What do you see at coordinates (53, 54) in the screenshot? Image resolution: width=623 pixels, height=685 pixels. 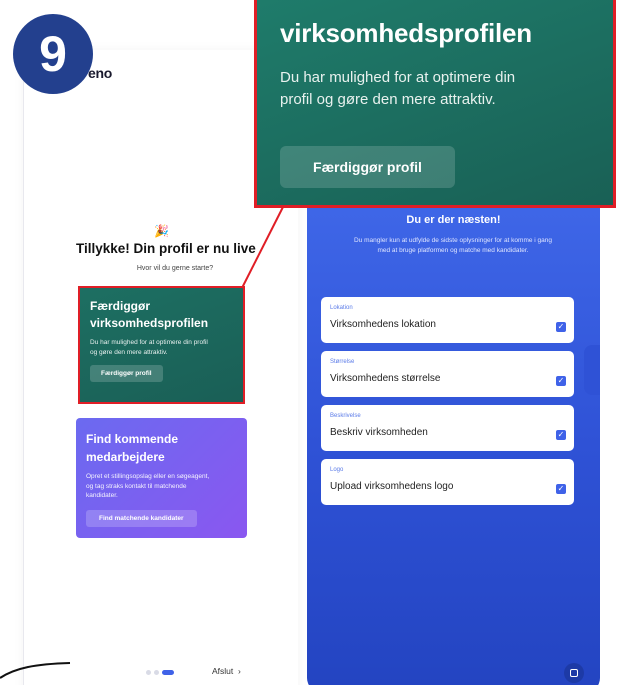 I see `step-badge: 9` at bounding box center [53, 54].